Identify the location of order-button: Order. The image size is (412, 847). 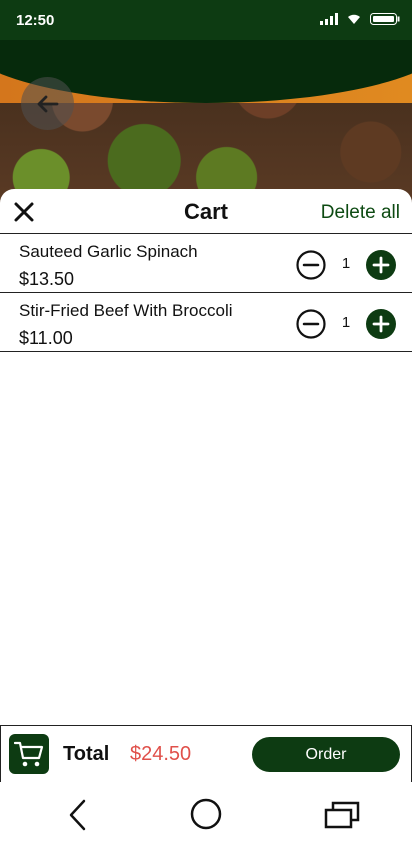
(326, 754).